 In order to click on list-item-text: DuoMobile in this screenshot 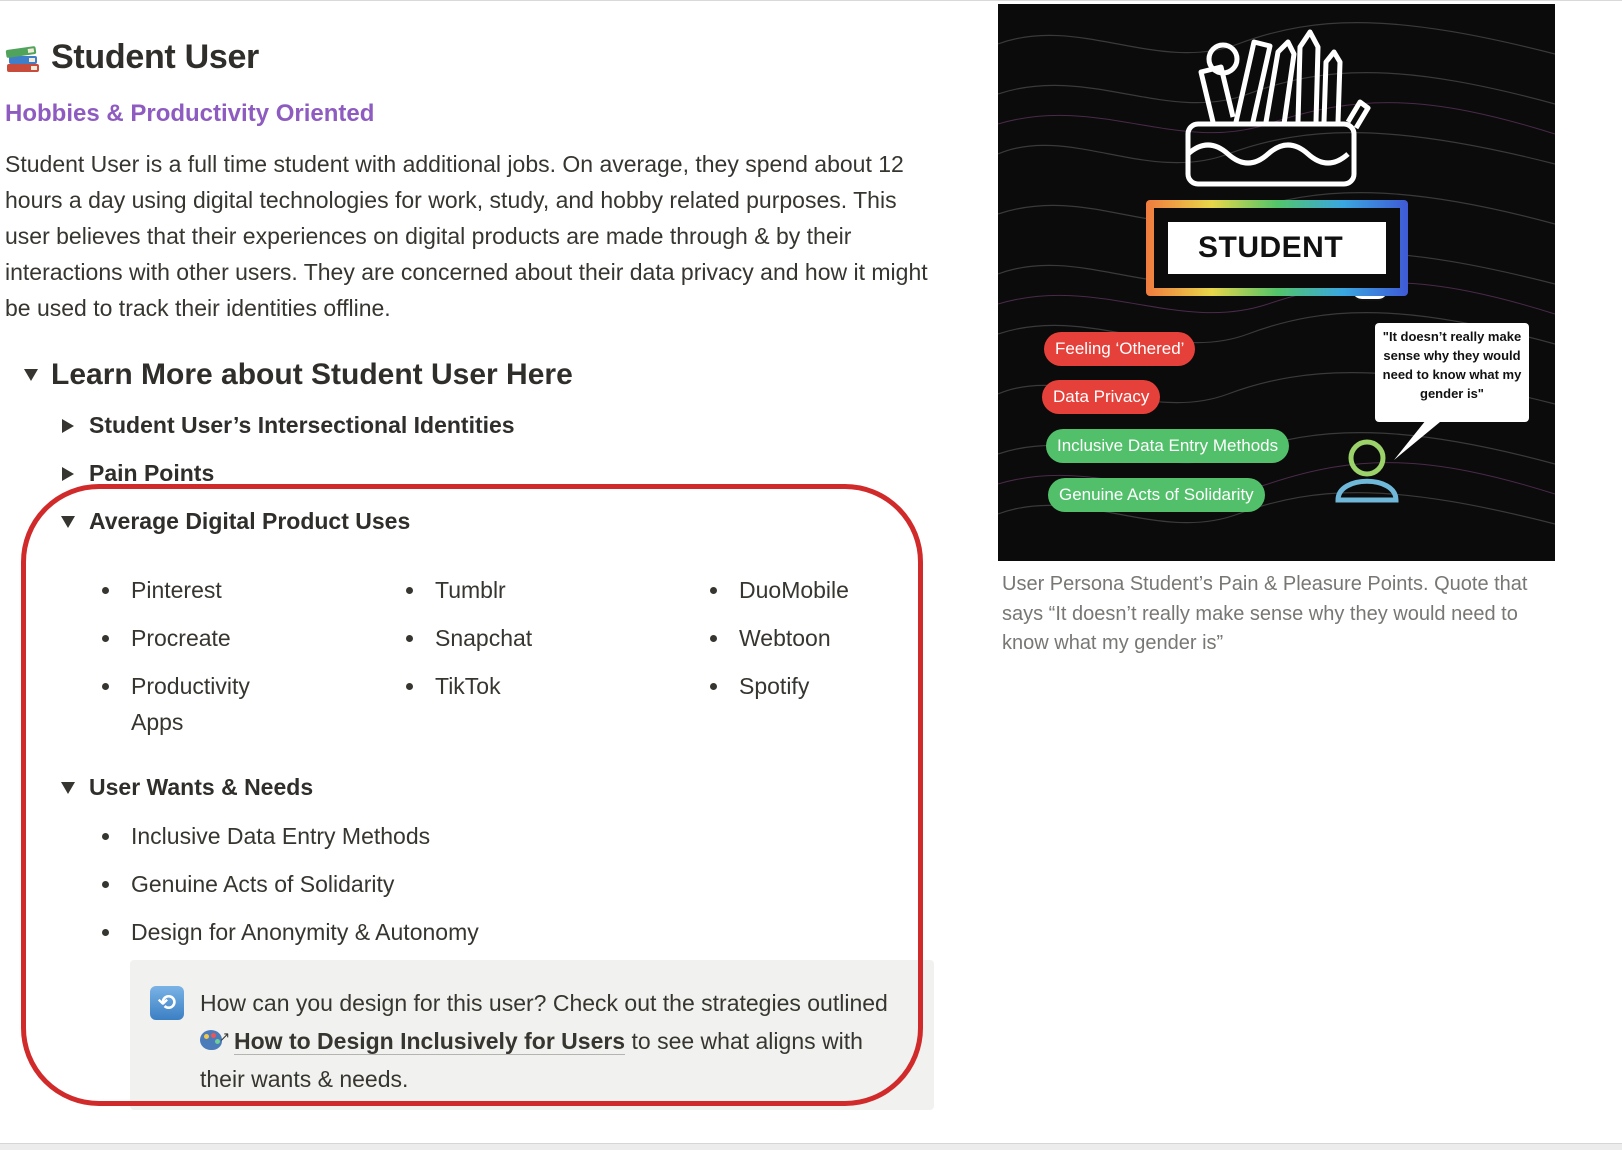, I will do `click(794, 590)`.